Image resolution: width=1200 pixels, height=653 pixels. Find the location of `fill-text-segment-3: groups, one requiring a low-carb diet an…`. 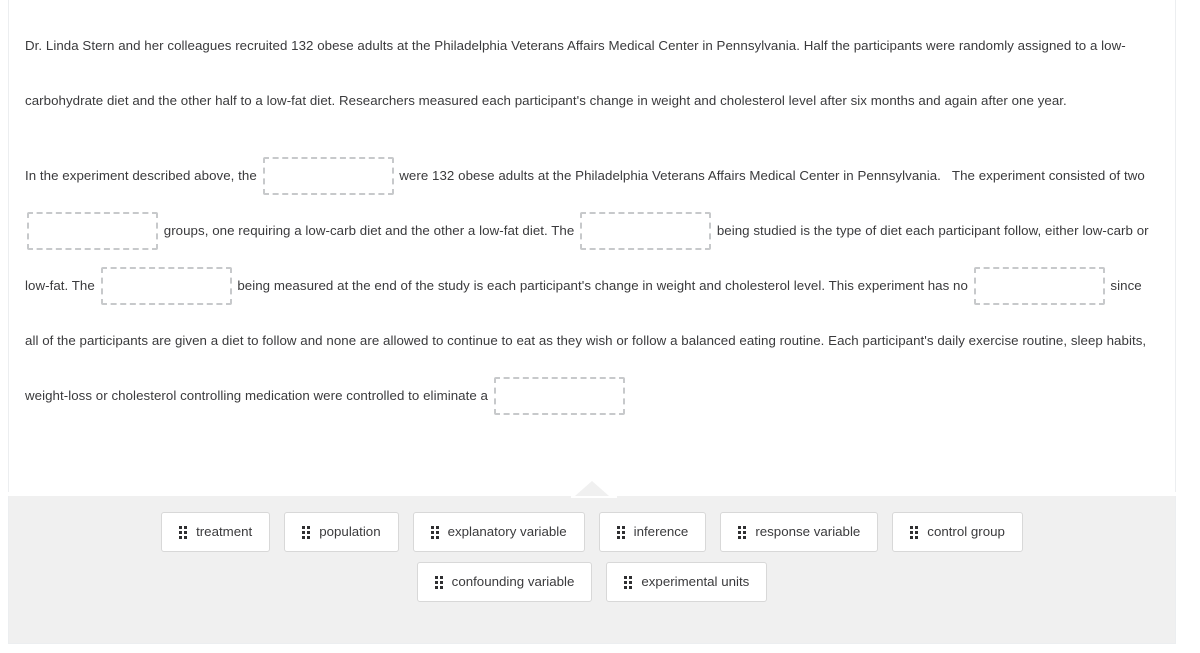

fill-text-segment-3: groups, one requiring a low-carb diet an… is located at coordinates (369, 230).